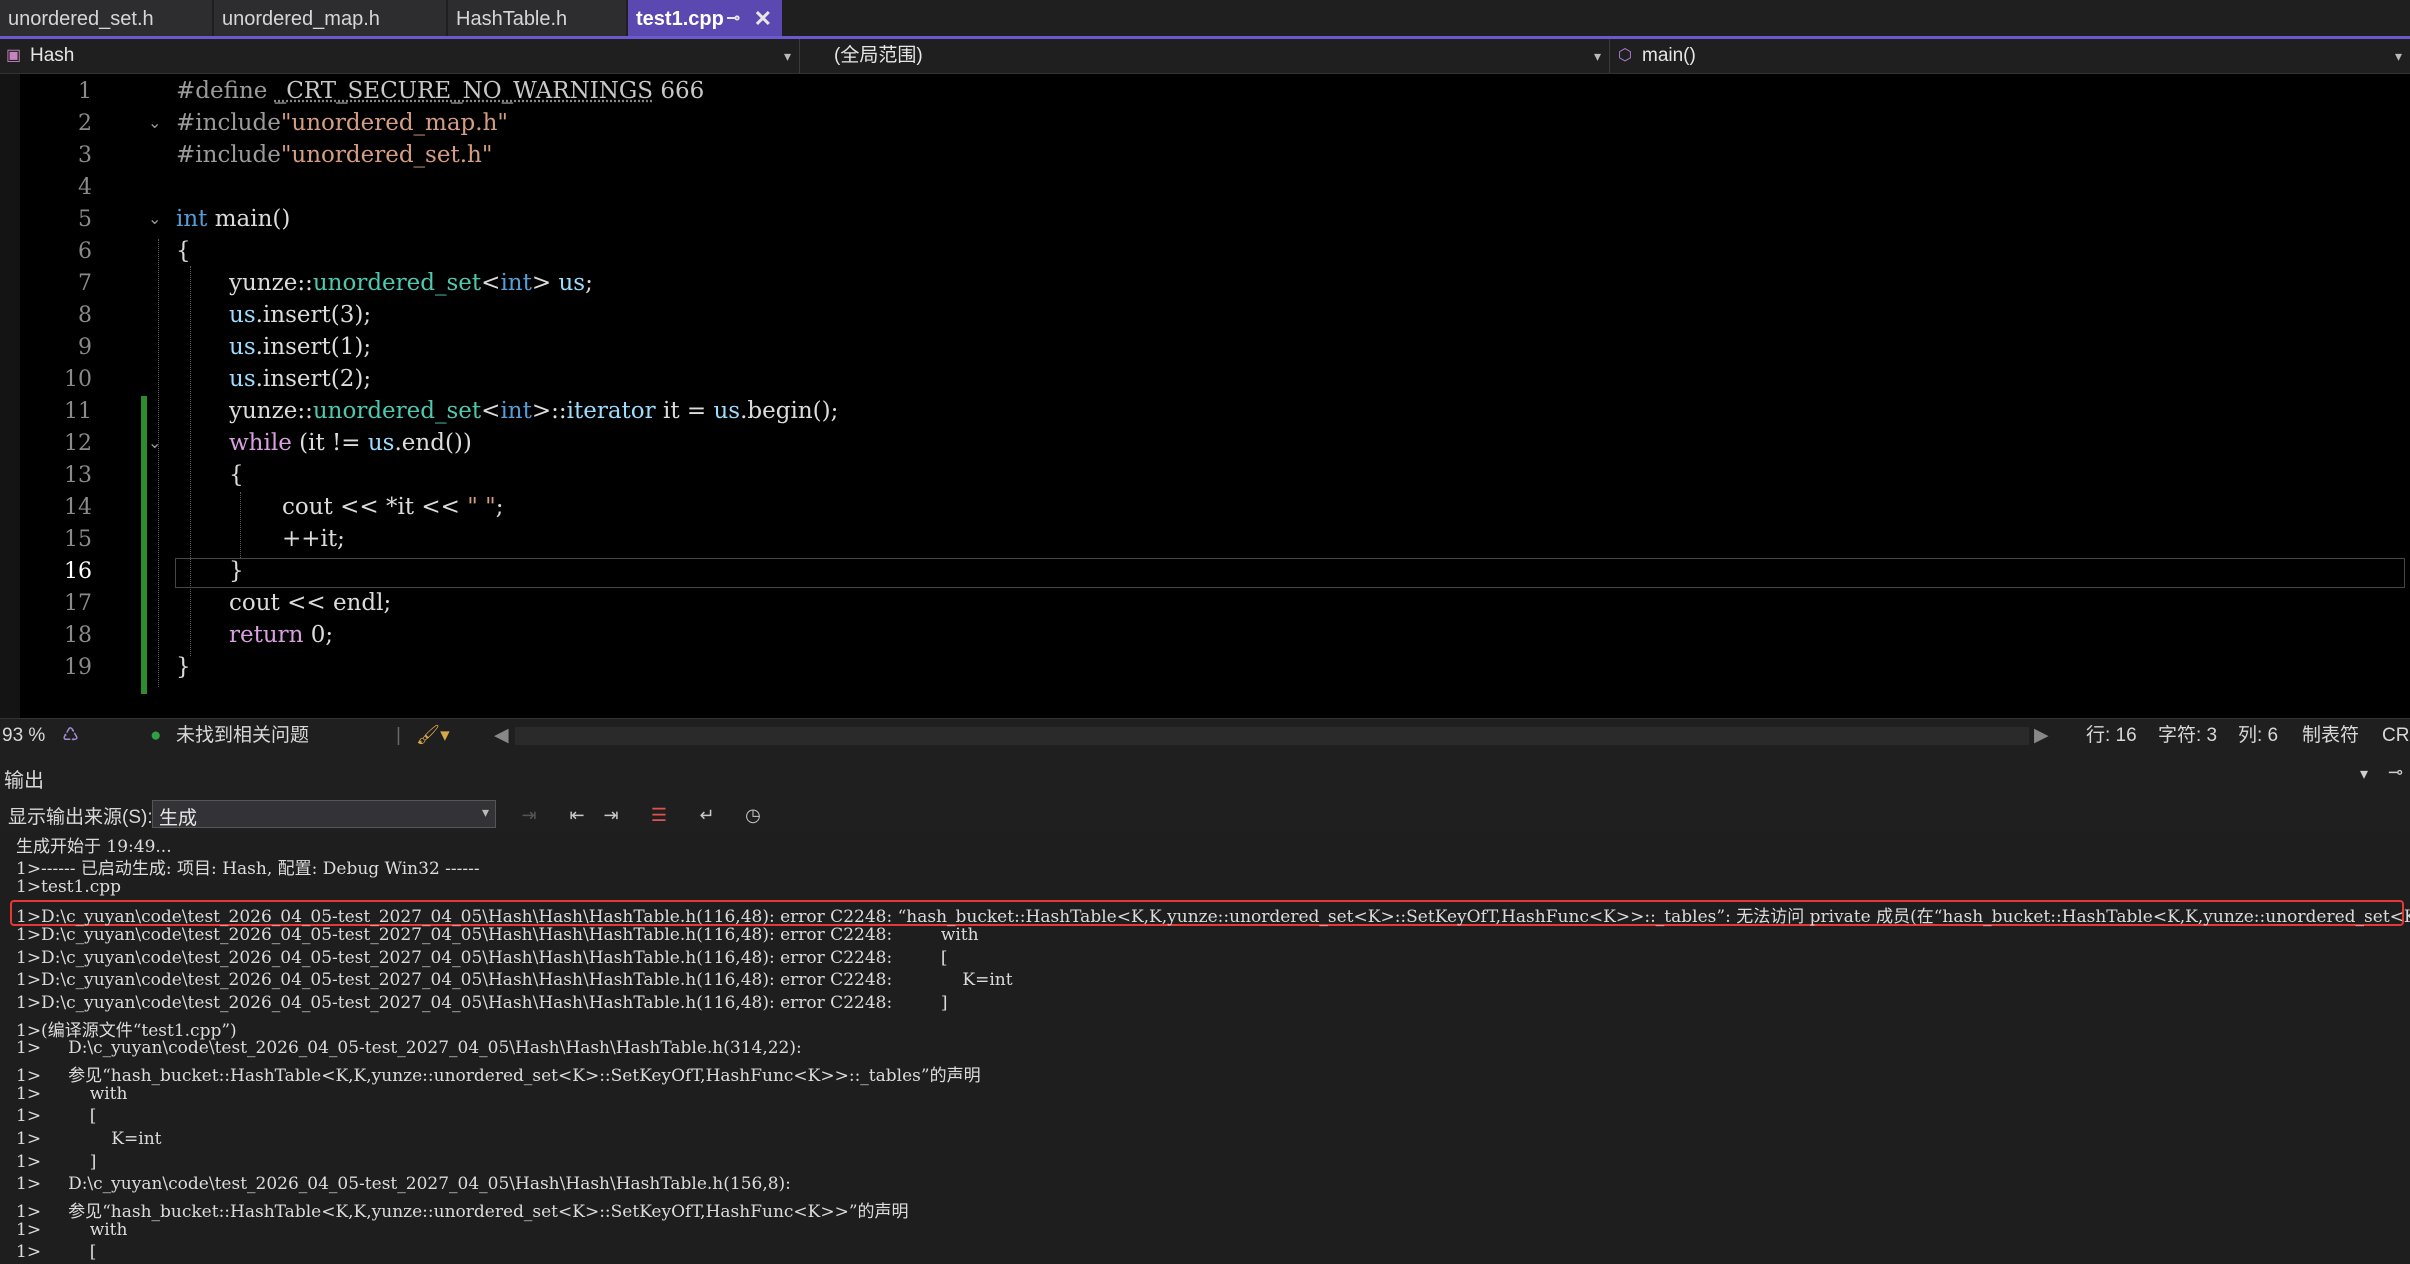 The width and height of the screenshot is (2410, 1264). Describe the element at coordinates (301, 19) in the screenshot. I see `tab-label: unordered_map.h` at that location.